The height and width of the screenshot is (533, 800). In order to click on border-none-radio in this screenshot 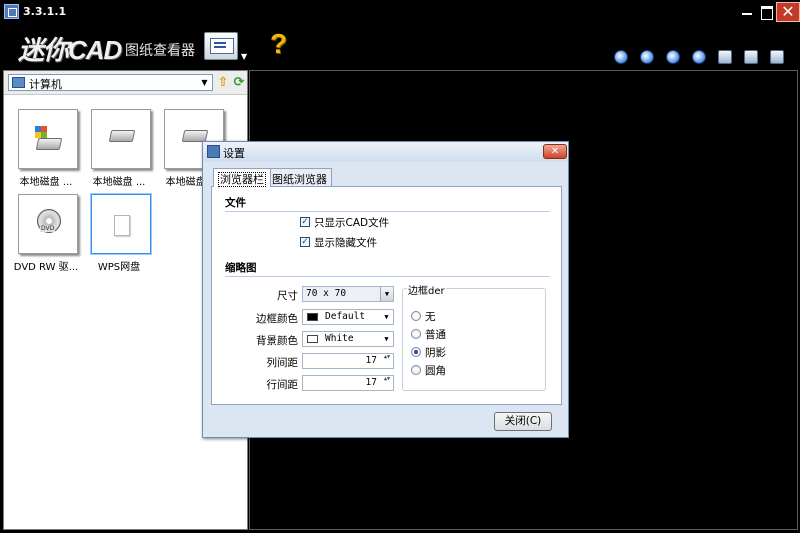, I will do `click(416, 316)`.